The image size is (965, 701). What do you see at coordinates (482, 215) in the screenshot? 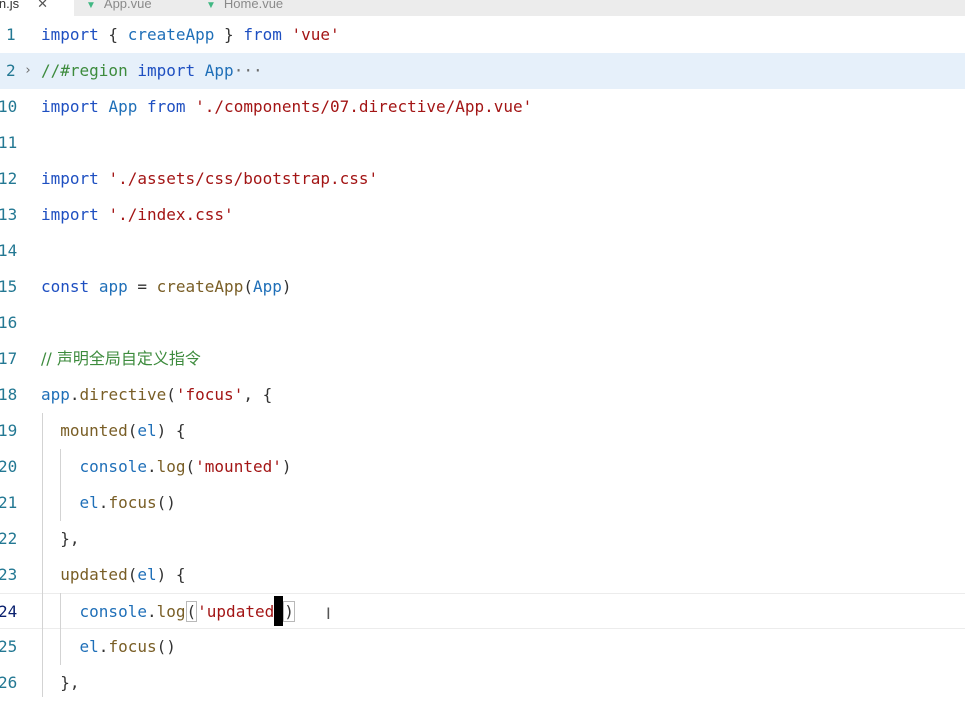
I see `code-line: 13 import './index.css'` at bounding box center [482, 215].